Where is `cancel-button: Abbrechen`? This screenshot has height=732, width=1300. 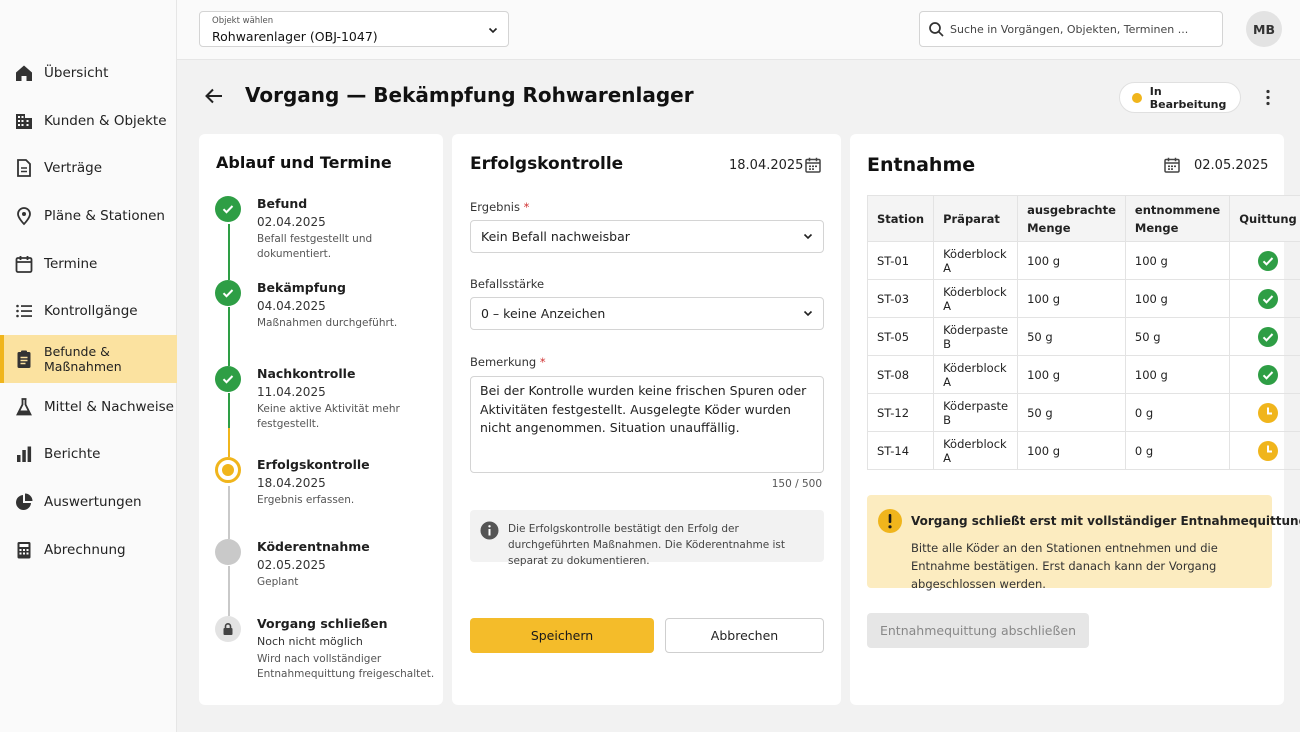 cancel-button: Abbrechen is located at coordinates (744, 635).